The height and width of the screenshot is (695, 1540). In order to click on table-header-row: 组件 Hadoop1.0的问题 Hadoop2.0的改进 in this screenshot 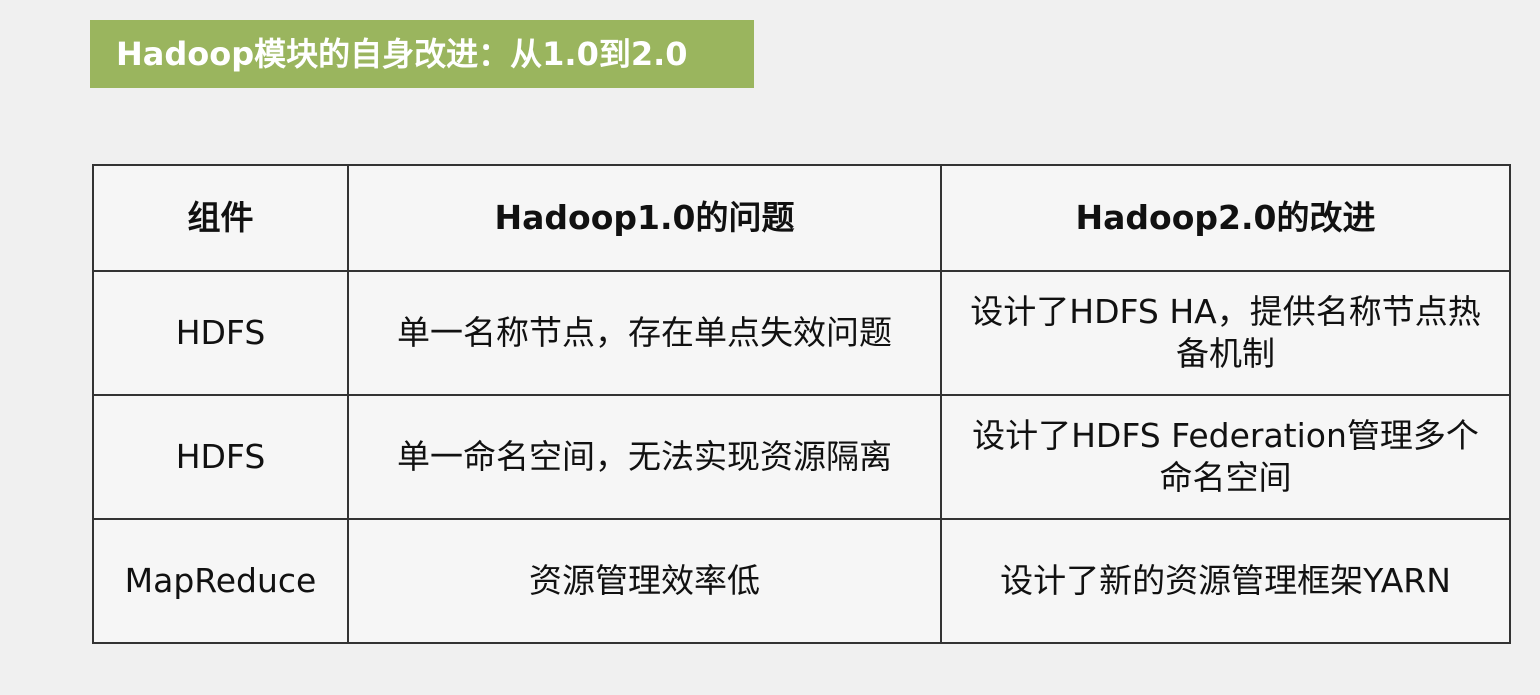, I will do `click(801, 218)`.